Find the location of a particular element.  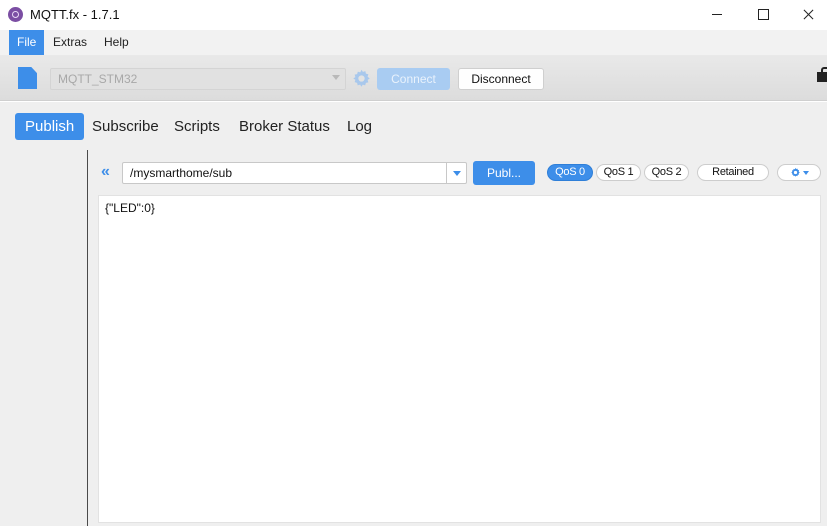

connection-toolbar: MQTT_STM32 Connect Disconnect is located at coordinates (413, 78).